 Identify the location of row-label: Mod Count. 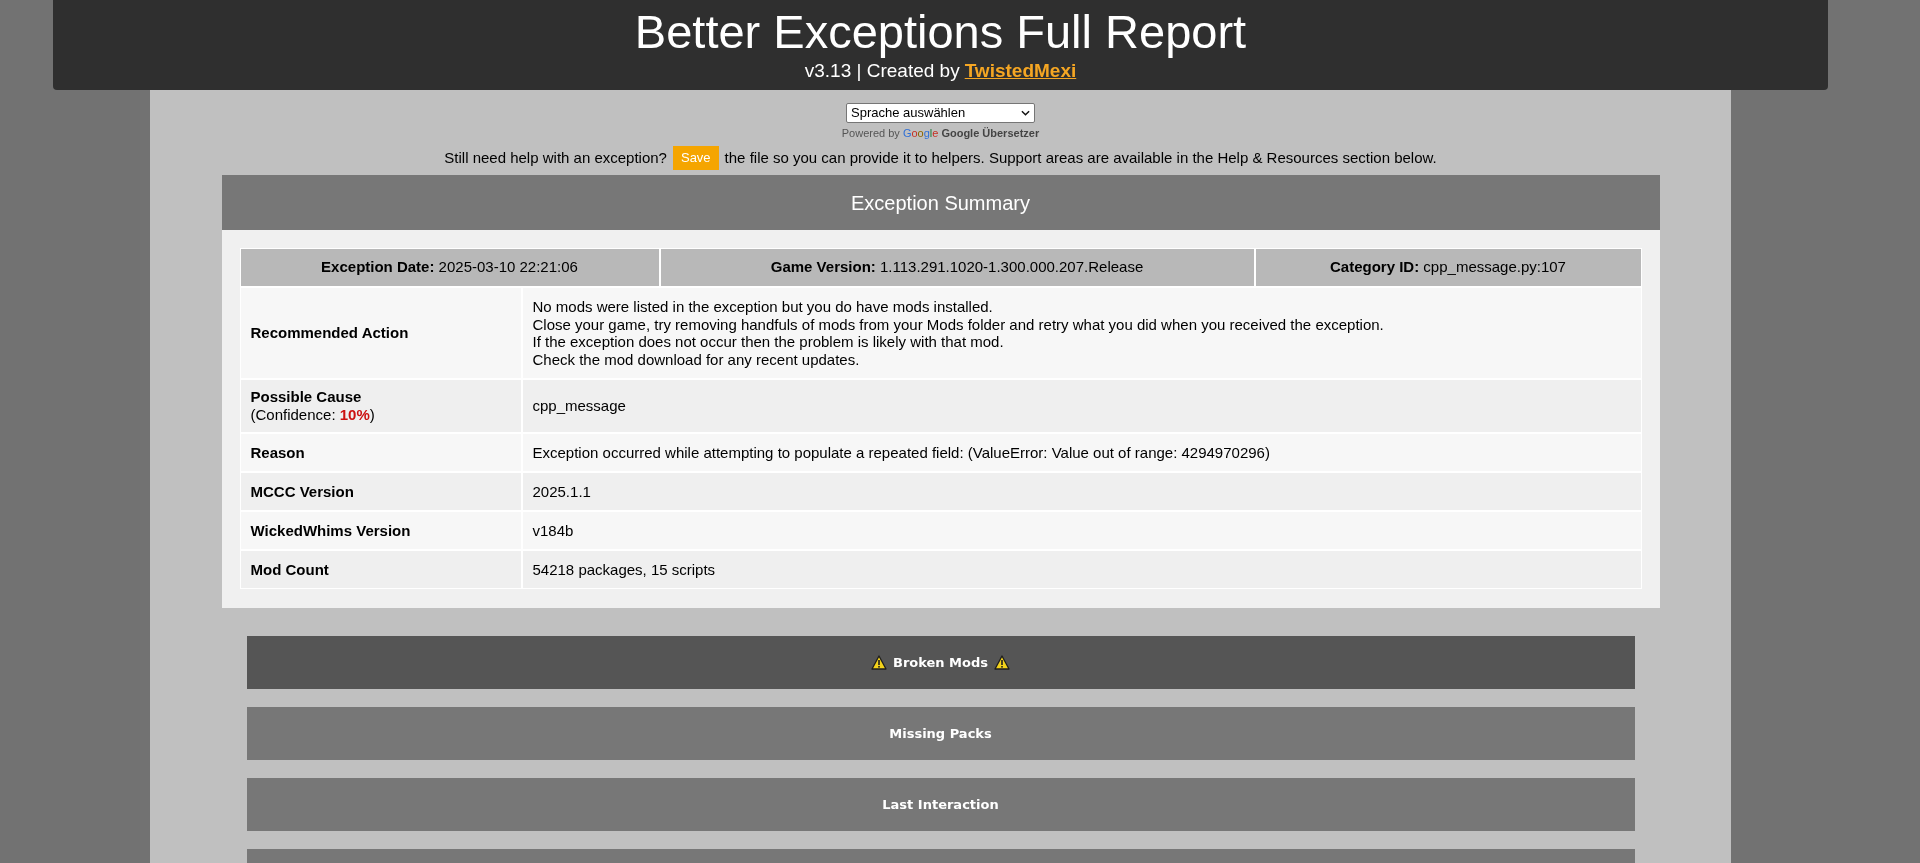
(290, 569).